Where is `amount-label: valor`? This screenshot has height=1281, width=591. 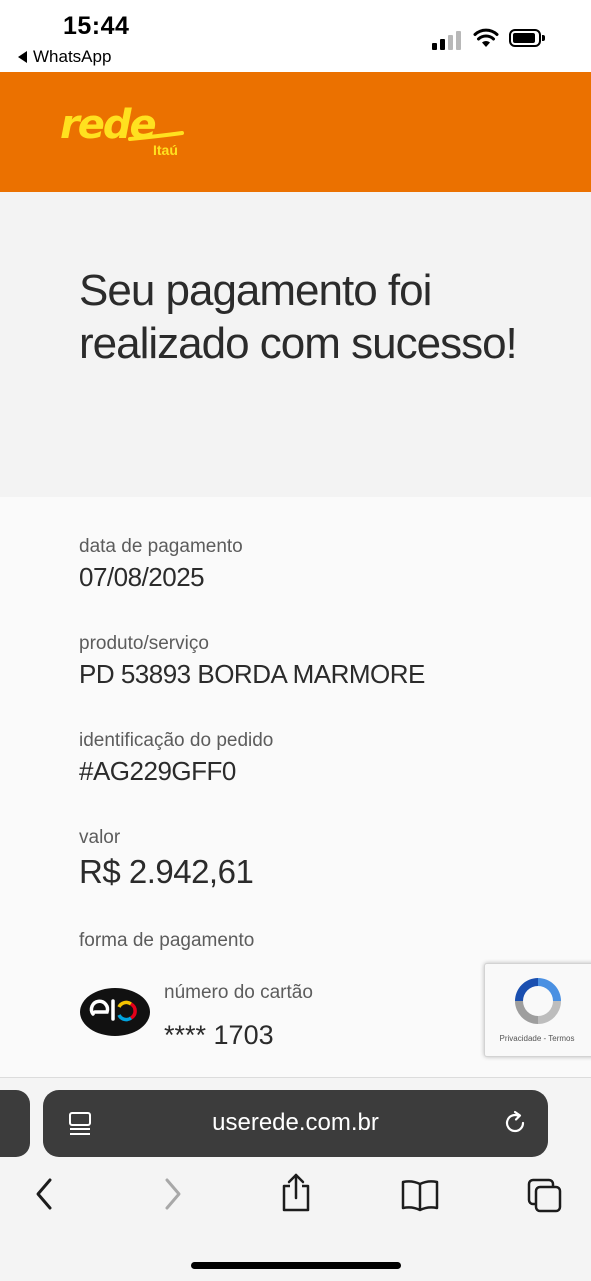 amount-label: valor is located at coordinates (100, 837).